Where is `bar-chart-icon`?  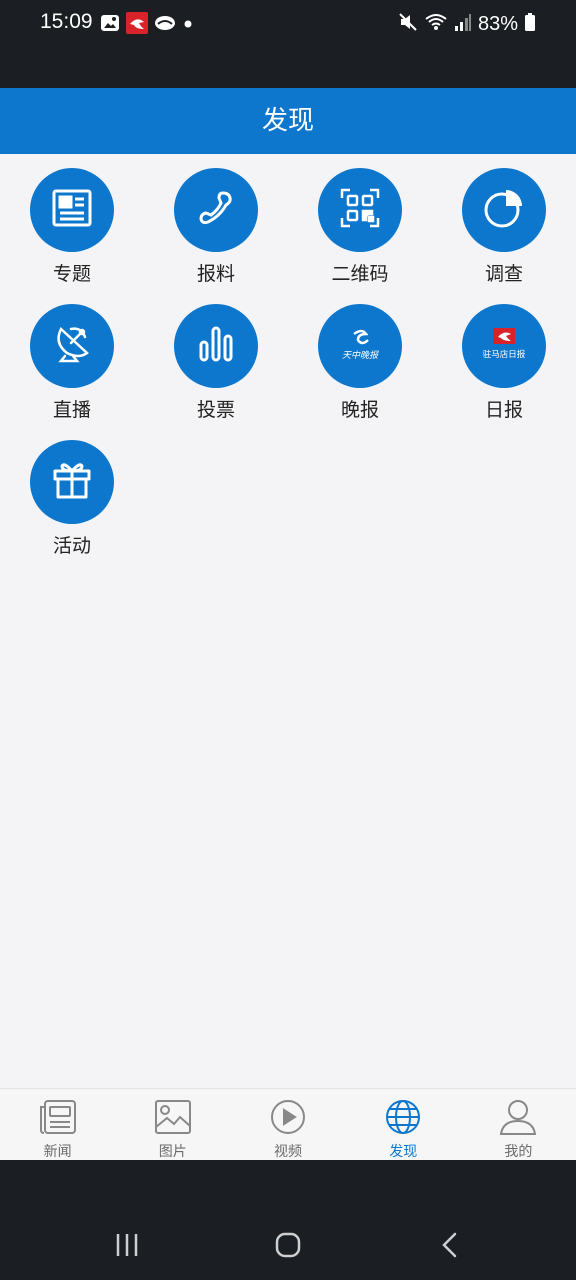
bar-chart-icon is located at coordinates (216, 346).